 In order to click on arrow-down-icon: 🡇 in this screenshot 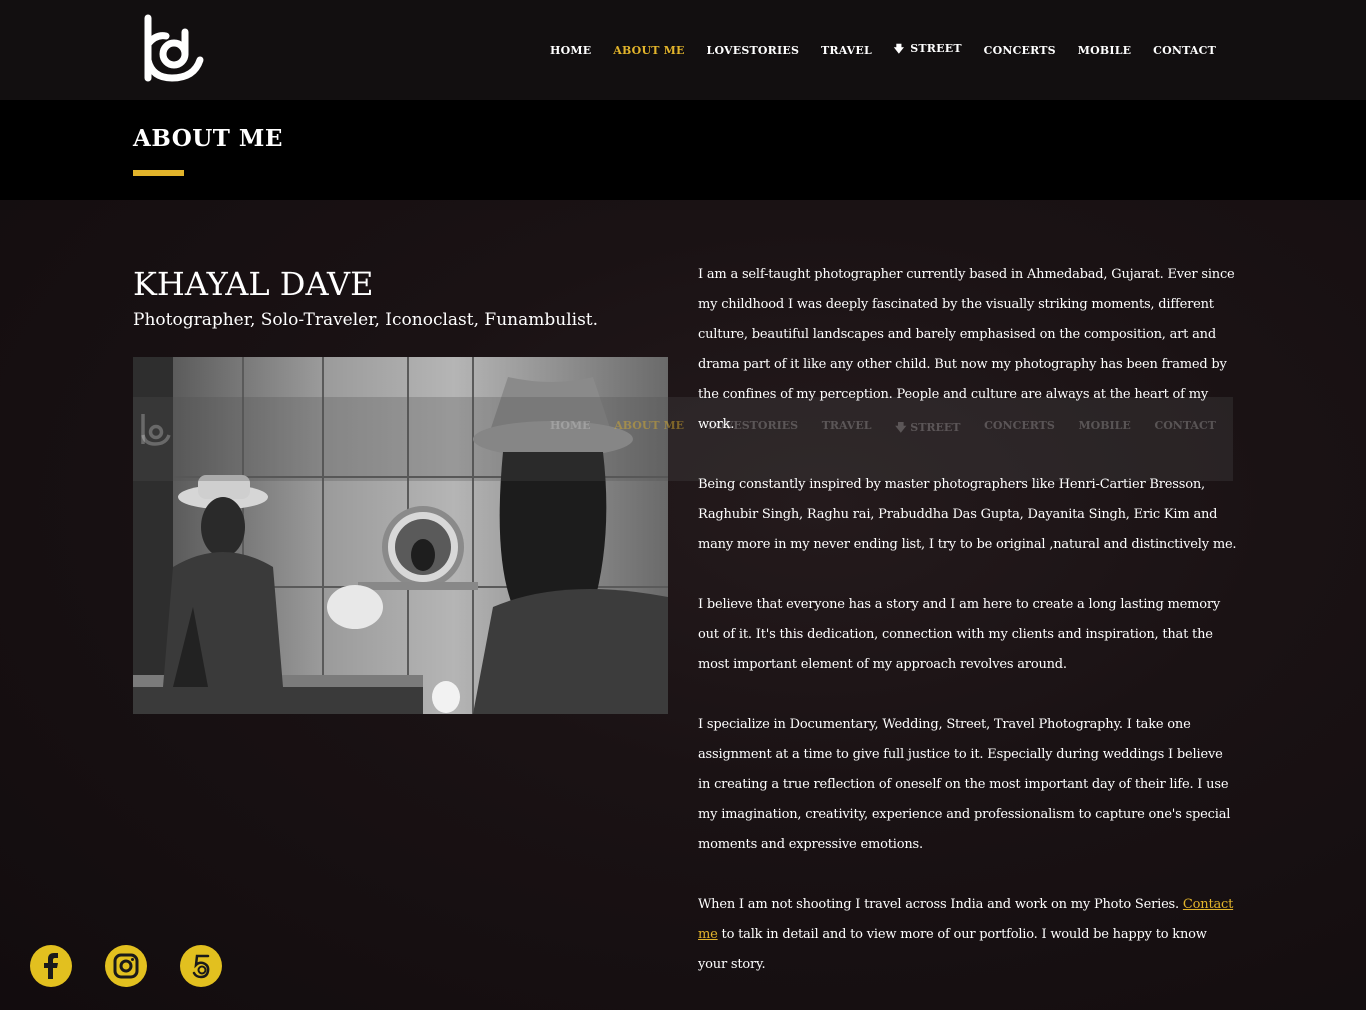, I will do `click(899, 49)`.